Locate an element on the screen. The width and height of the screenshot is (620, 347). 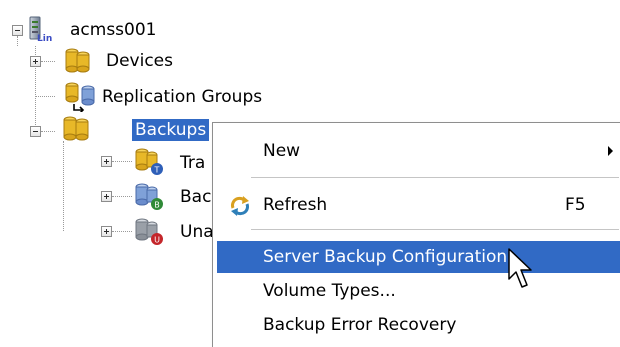
menu-item-refresh: Refresh F5 is located at coordinates (418, 205).